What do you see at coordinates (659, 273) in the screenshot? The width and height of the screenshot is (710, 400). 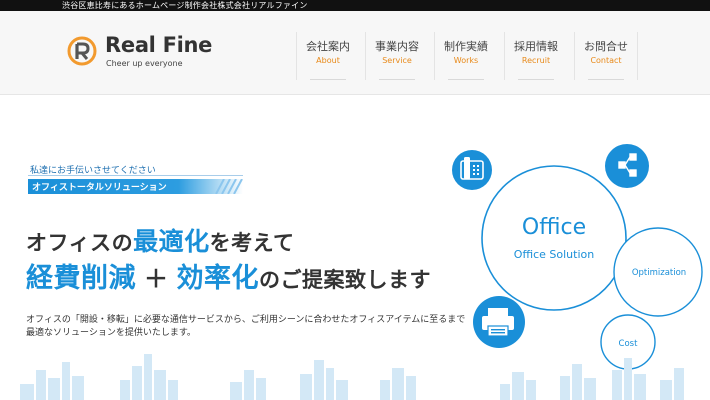 I see `optimization-label: Optimization` at bounding box center [659, 273].